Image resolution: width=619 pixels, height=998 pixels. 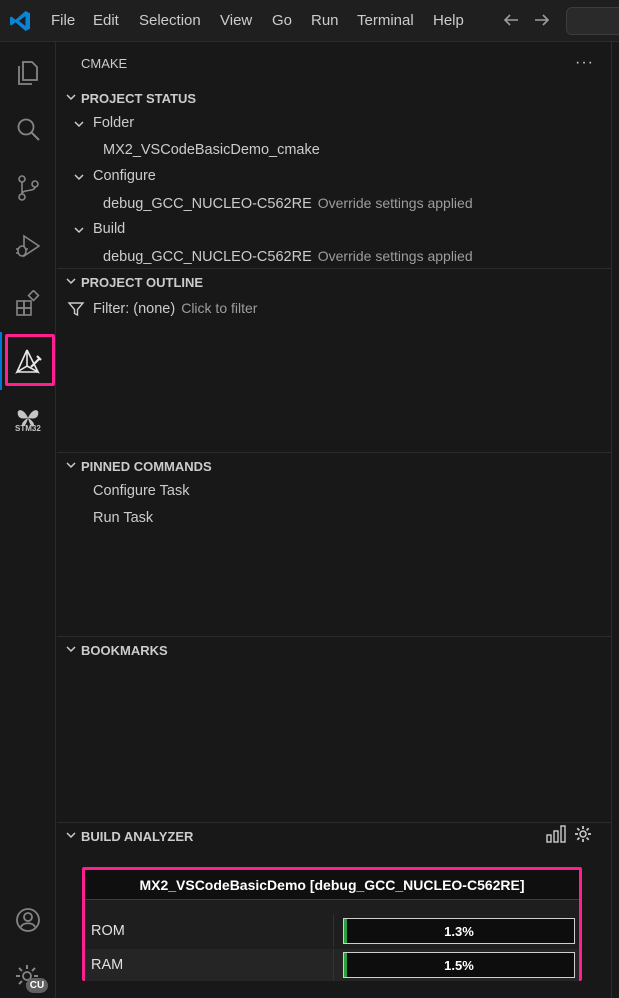 I want to click on source-control-button, so click(x=28, y=187).